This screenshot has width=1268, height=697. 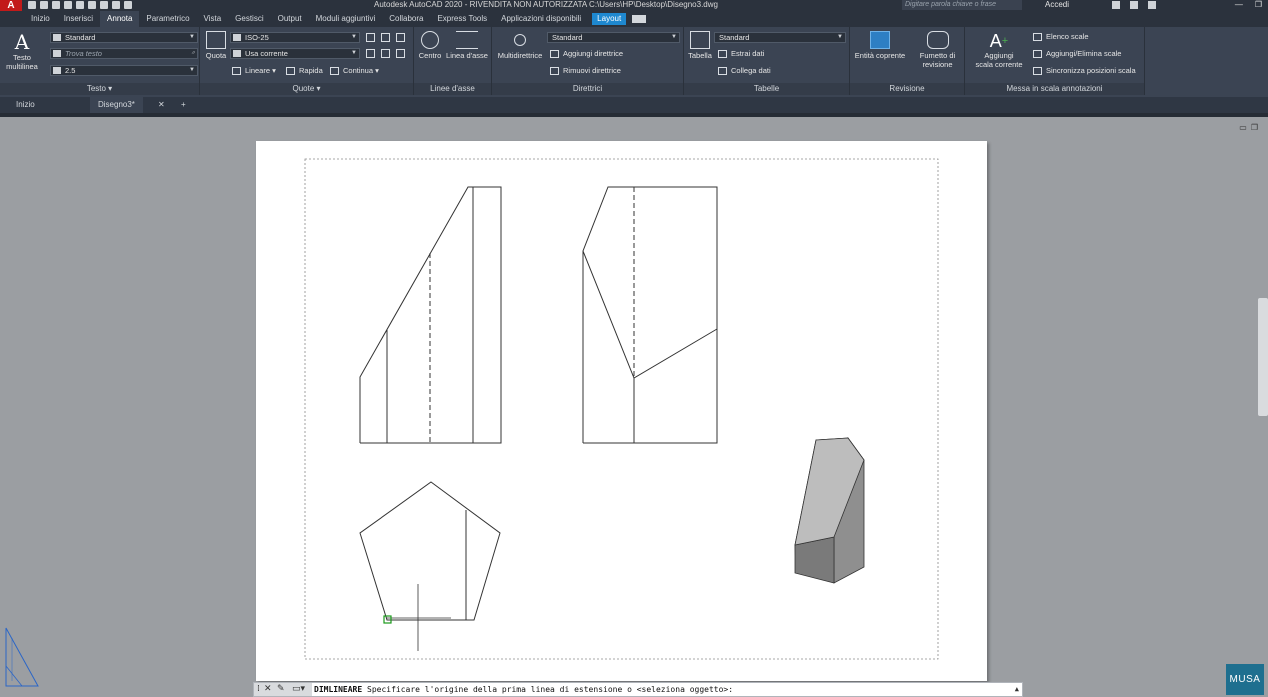 What do you see at coordinates (124, 37) in the screenshot?
I see `text-style-select: Standard ▼` at bounding box center [124, 37].